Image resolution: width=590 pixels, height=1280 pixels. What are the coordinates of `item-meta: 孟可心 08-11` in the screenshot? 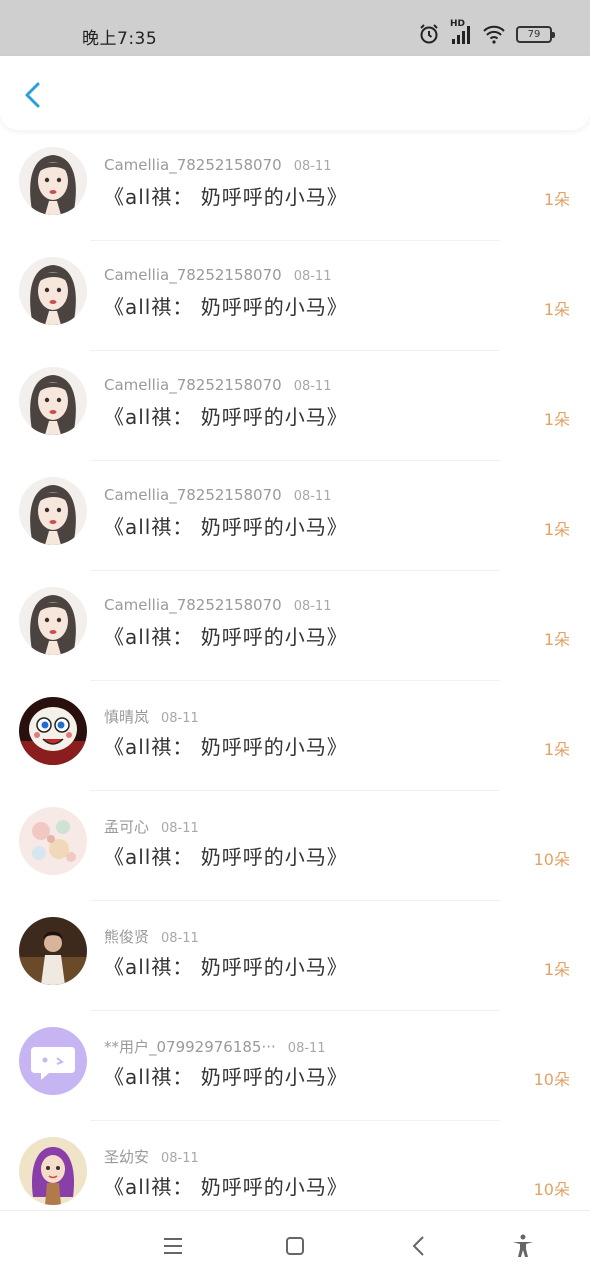 It's located at (151, 826).